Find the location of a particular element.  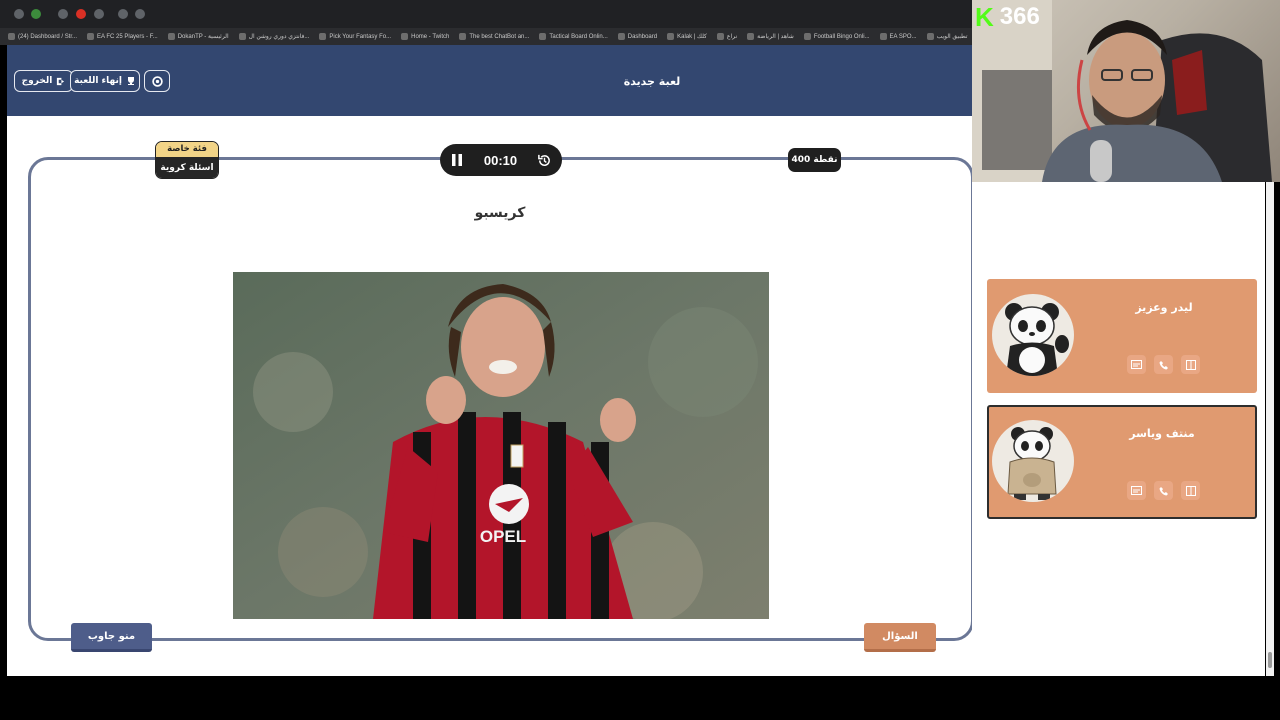

bookmark-item: DokanTP - الرئيسية is located at coordinates (198, 36).